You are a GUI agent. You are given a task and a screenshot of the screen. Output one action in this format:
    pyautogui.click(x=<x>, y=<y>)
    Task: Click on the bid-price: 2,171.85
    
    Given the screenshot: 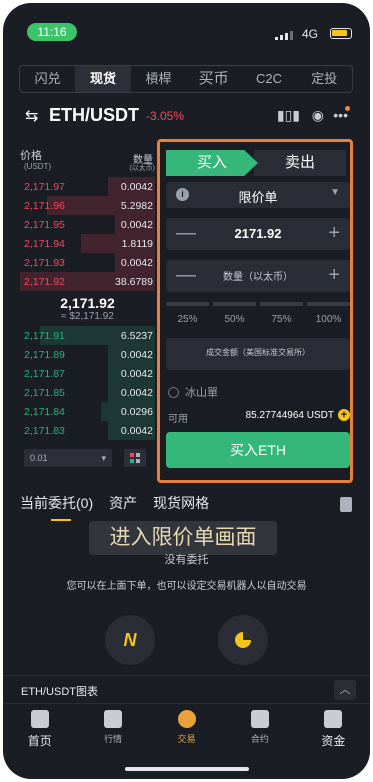 What is the action you would take?
    pyautogui.click(x=44, y=392)
    